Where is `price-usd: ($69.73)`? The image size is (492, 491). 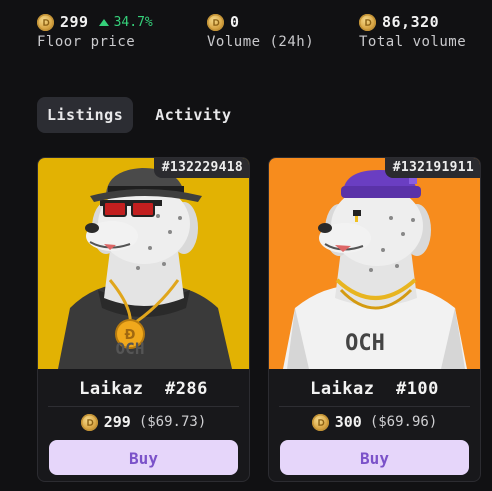 price-usd: ($69.73) is located at coordinates (172, 422).